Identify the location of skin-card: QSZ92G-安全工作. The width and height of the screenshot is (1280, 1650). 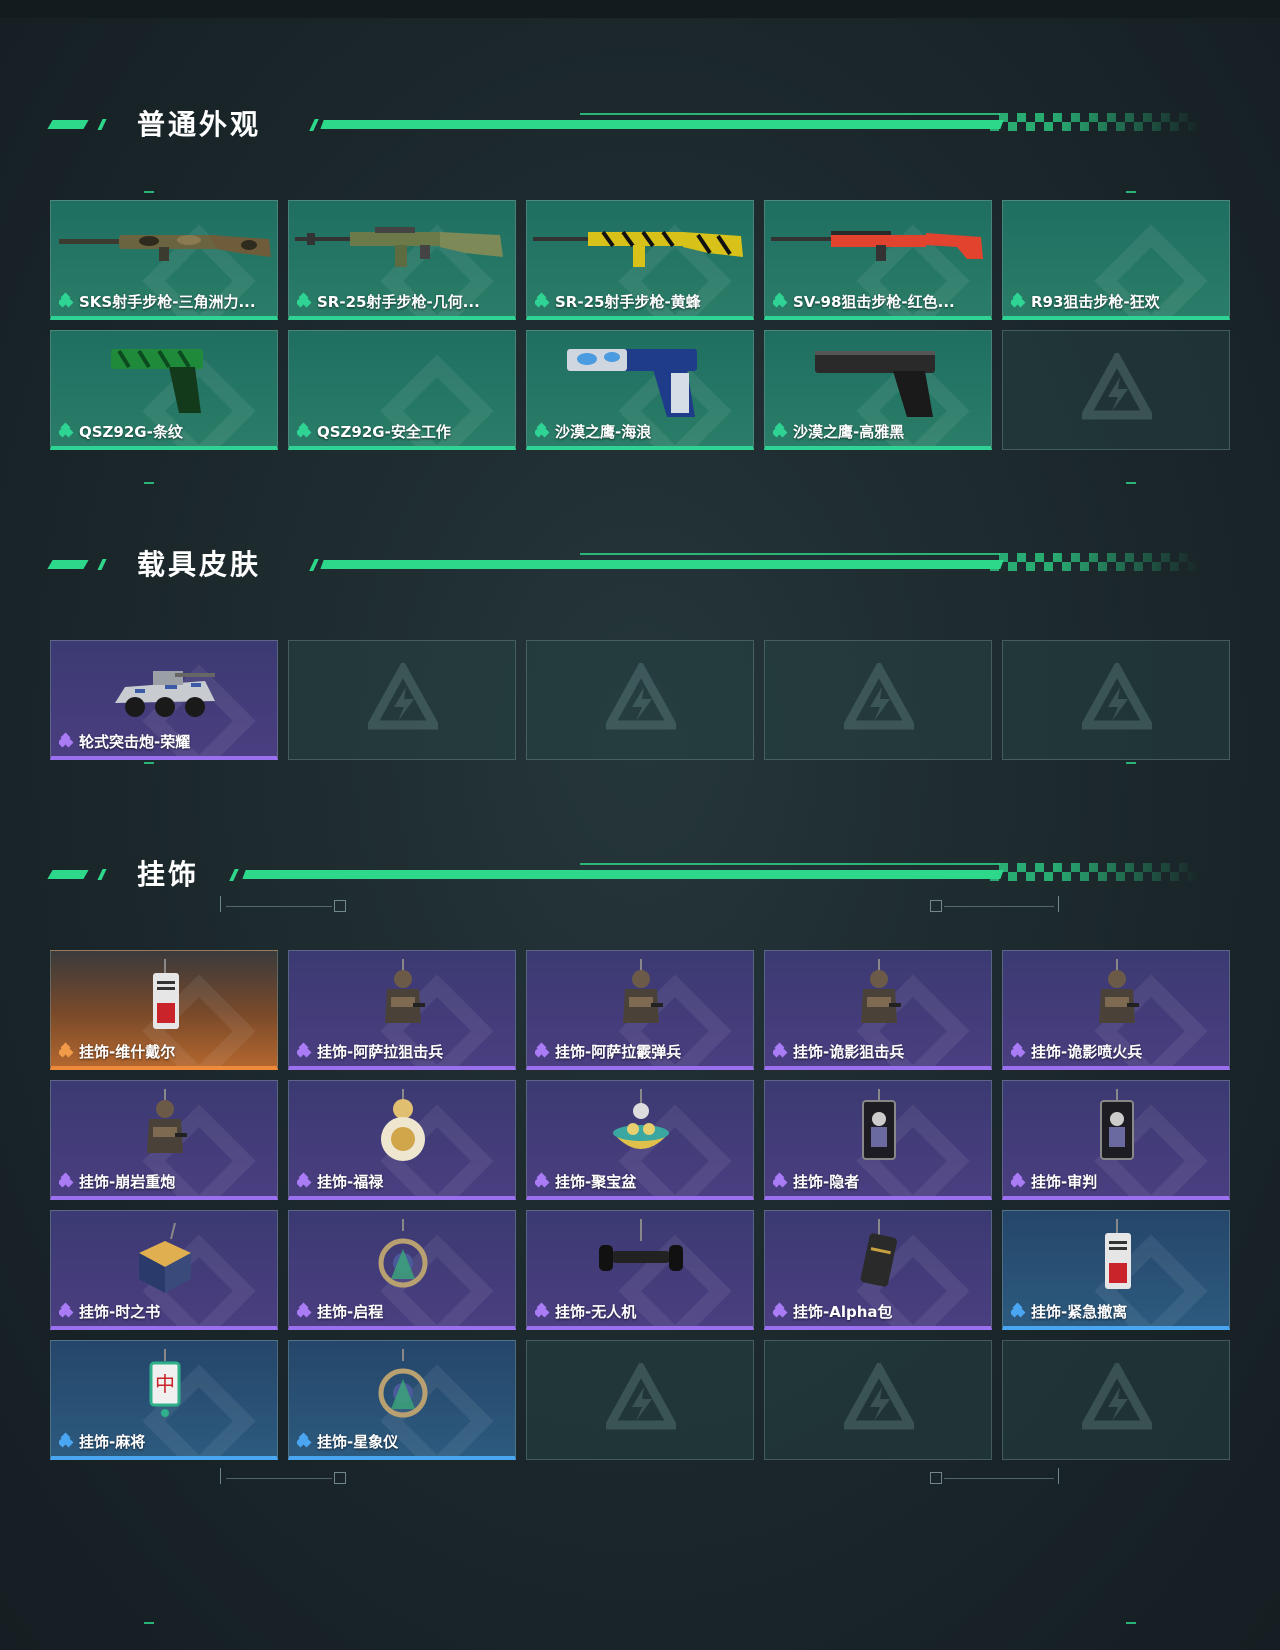
(402, 390).